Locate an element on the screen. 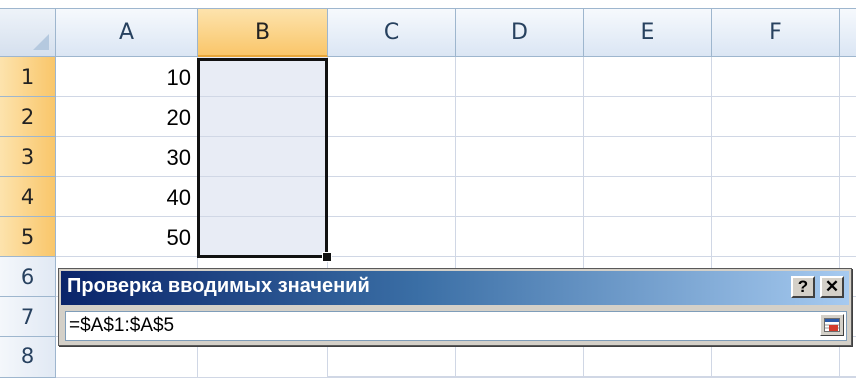 This screenshot has height=378, width=856. column-header-a: A is located at coordinates (127, 33).